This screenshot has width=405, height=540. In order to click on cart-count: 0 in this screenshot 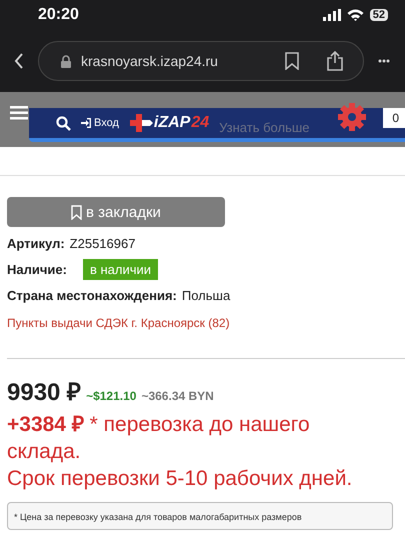, I will do `click(394, 118)`.